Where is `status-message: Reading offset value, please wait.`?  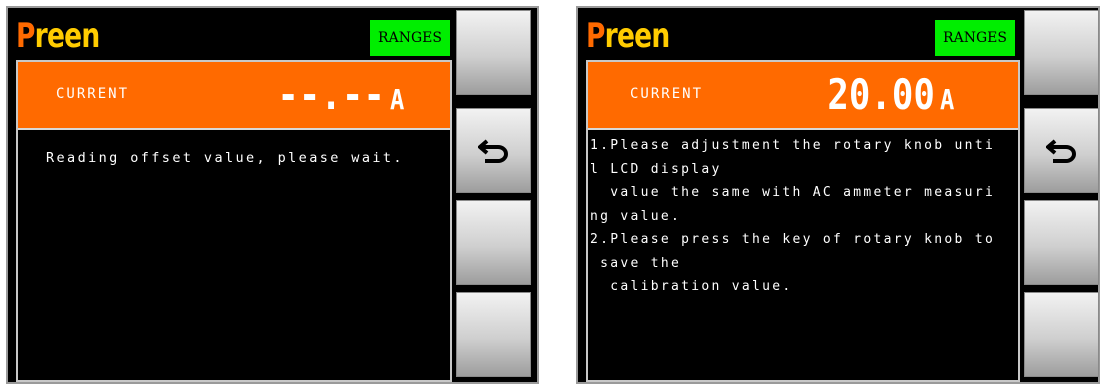
status-message: Reading offset value, please wait. is located at coordinates (225, 158).